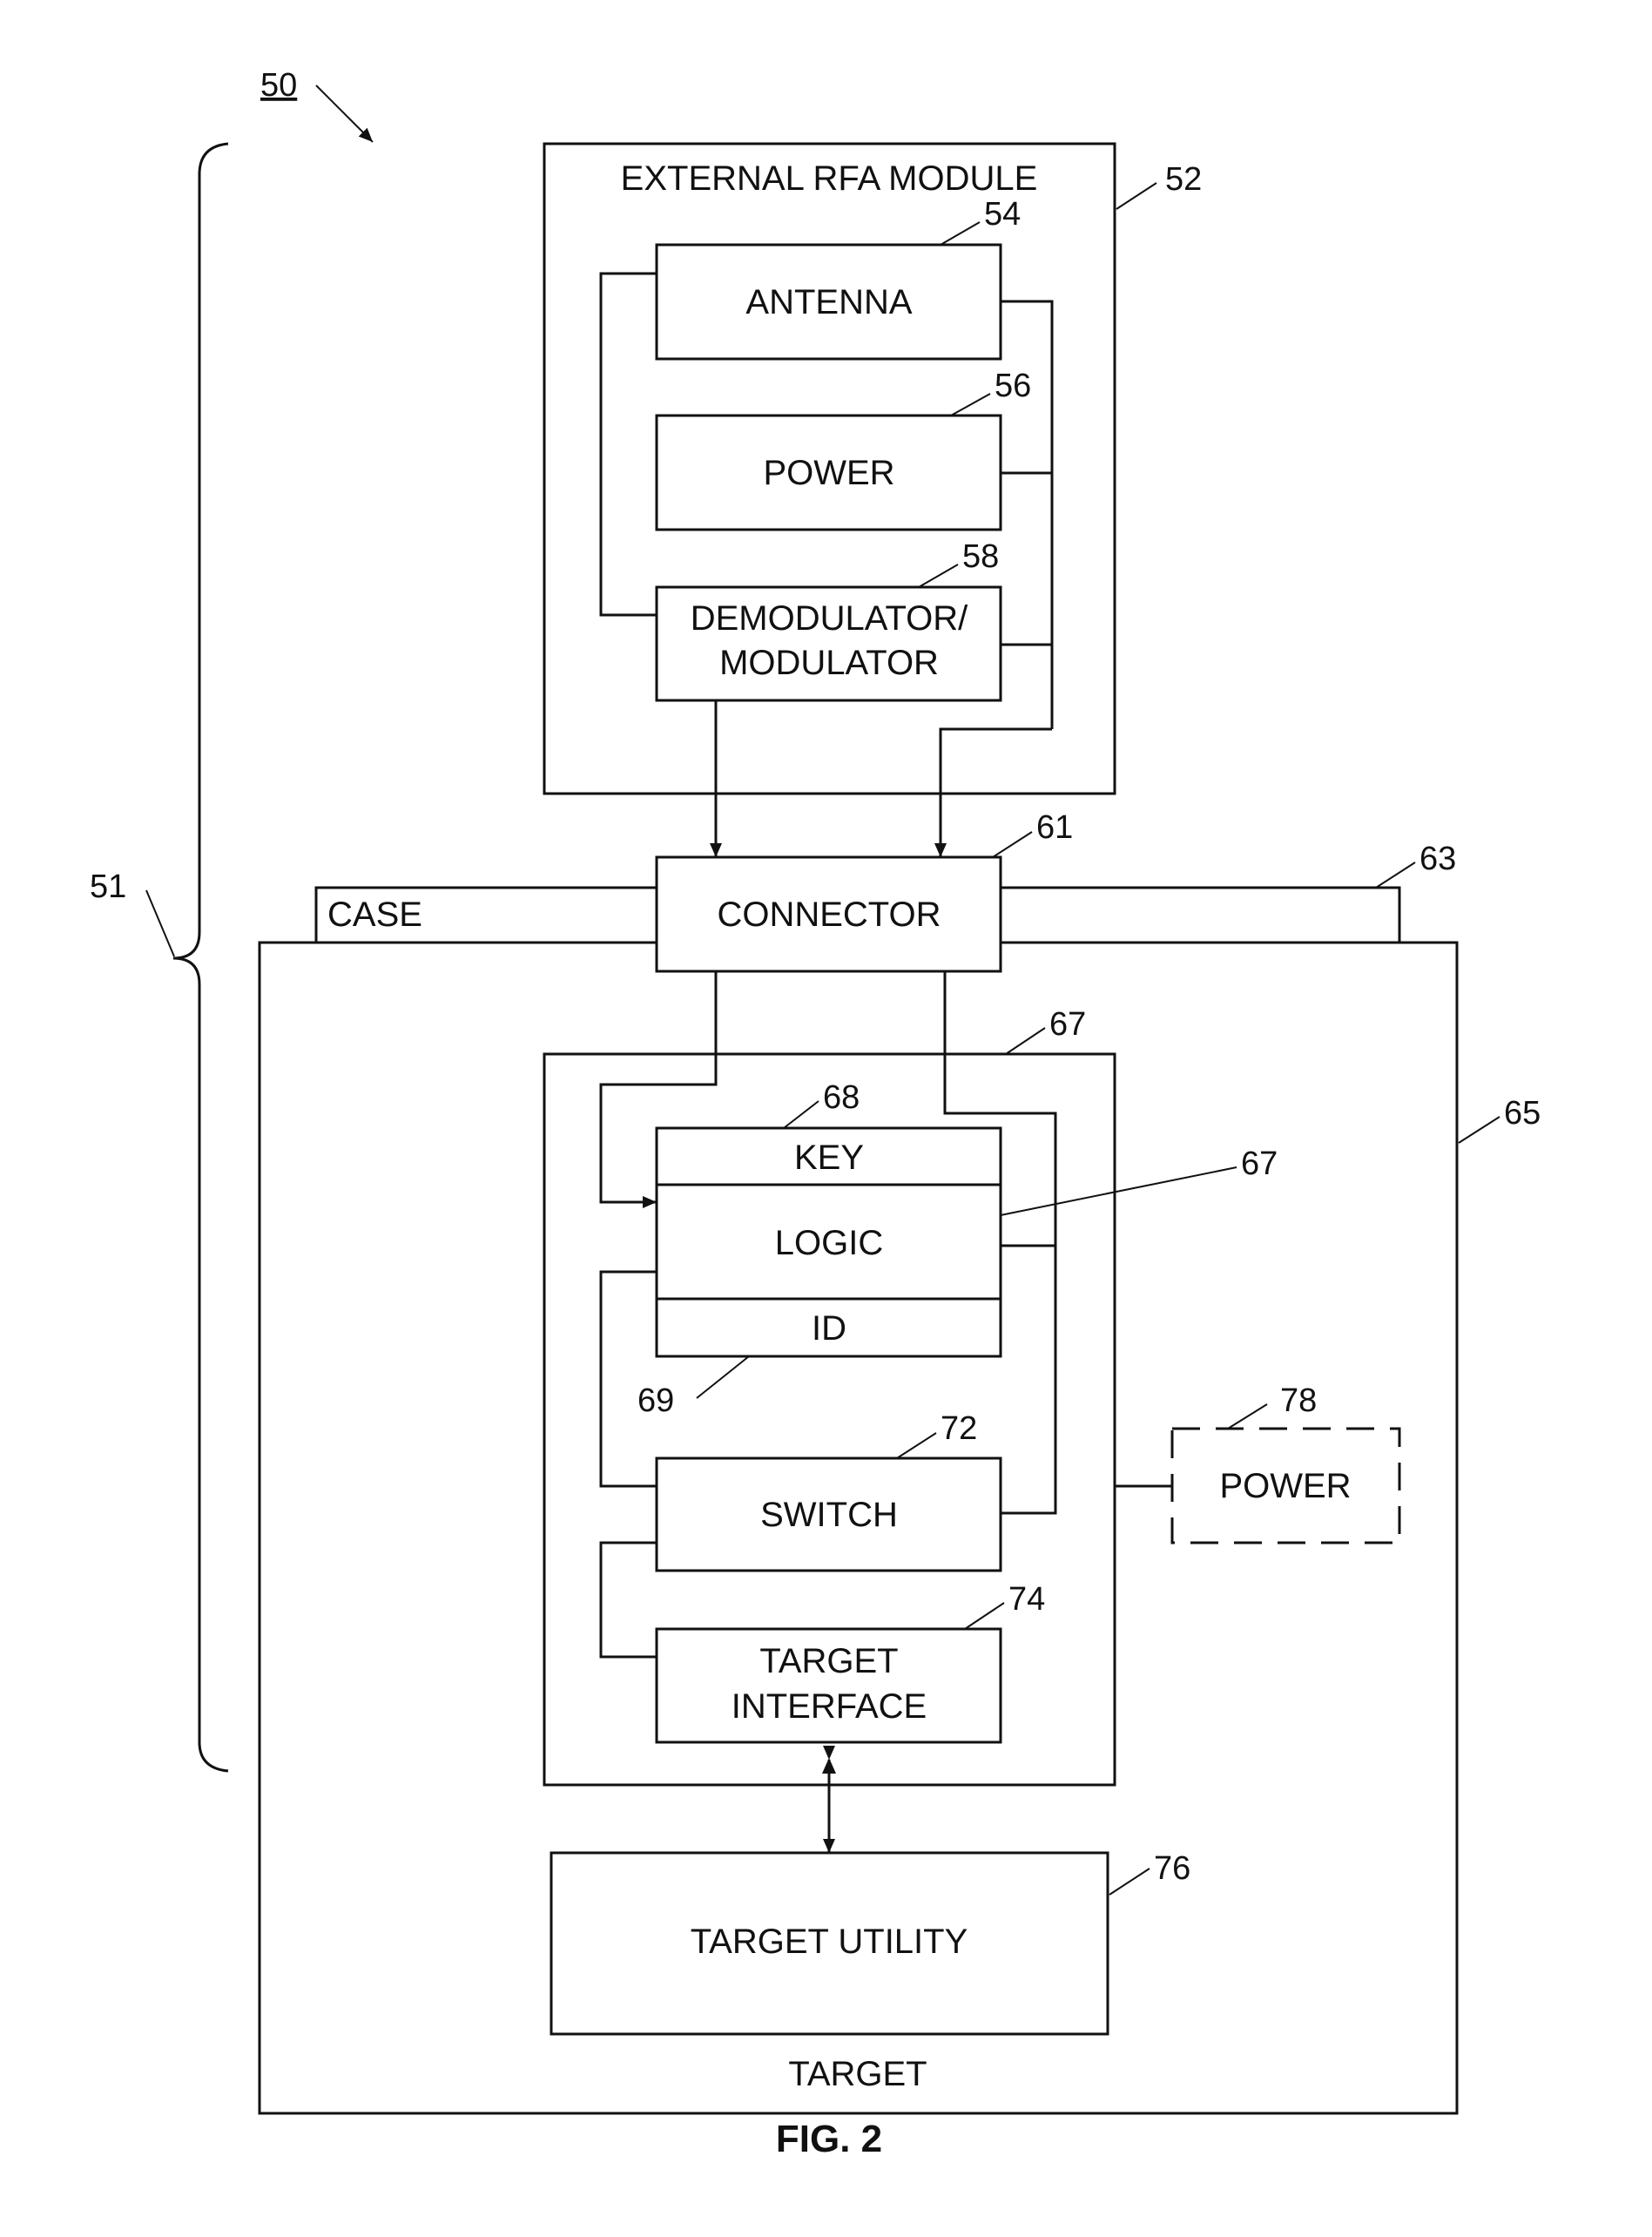 This screenshot has width=1652, height=2237. Describe the element at coordinates (108, 887) in the screenshot. I see `brace-ref-label: 51` at that location.